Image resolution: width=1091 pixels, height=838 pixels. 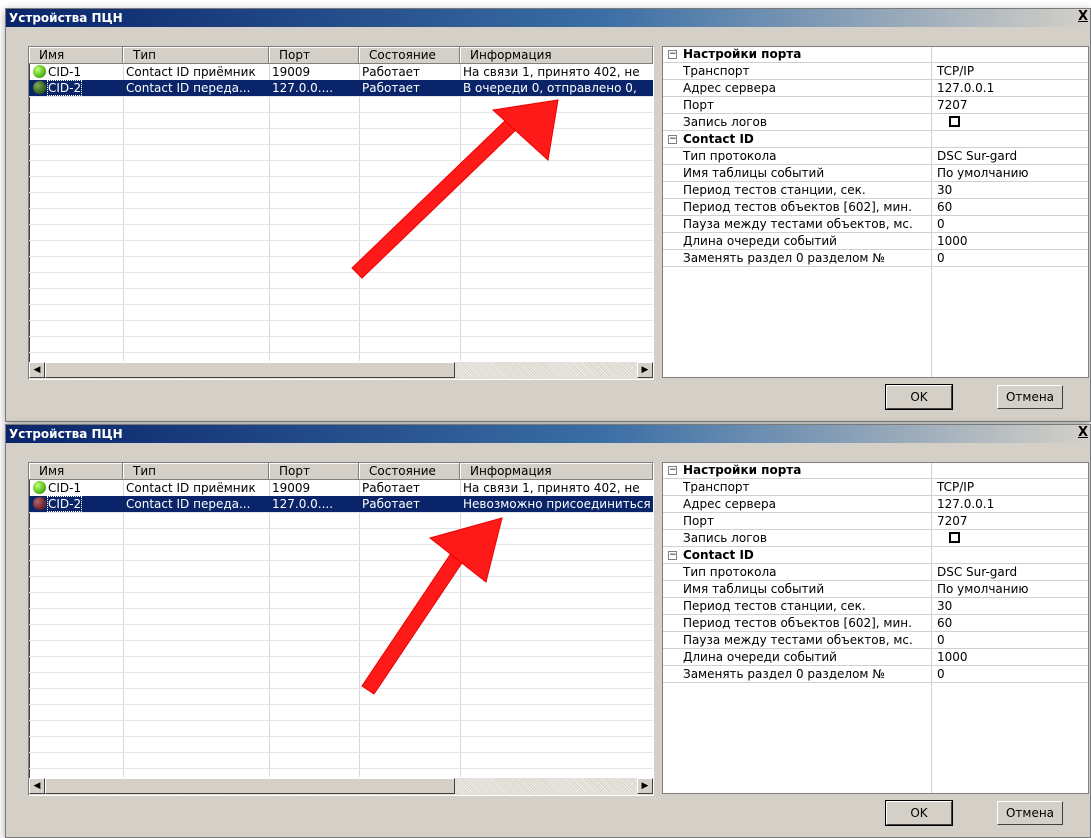 What do you see at coordinates (39, 71) in the screenshot?
I see `green-led-icon` at bounding box center [39, 71].